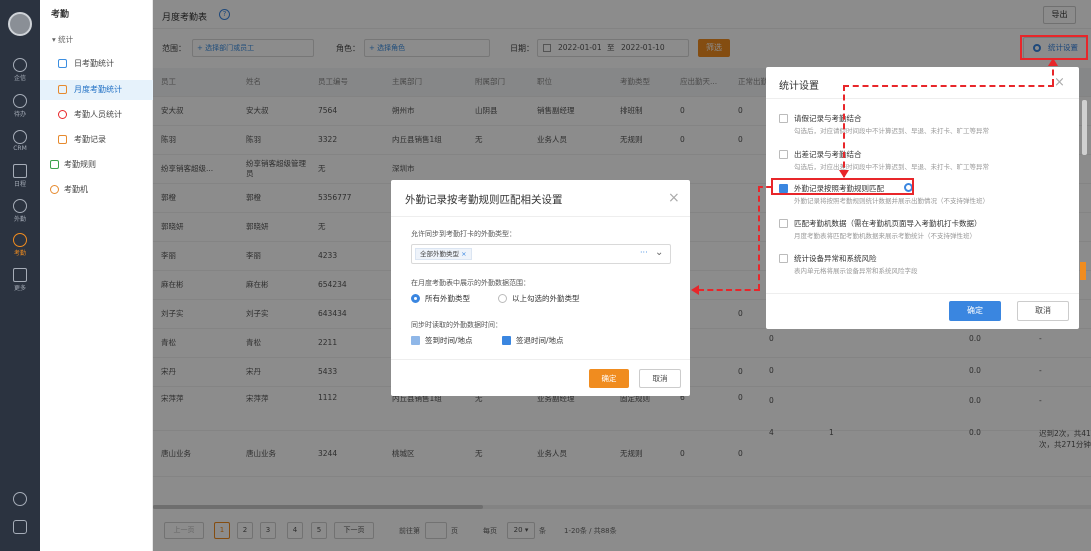 This screenshot has width=1091, height=551. Describe the element at coordinates (644, 252) in the screenshot. I see `more-icon: ···` at that location.